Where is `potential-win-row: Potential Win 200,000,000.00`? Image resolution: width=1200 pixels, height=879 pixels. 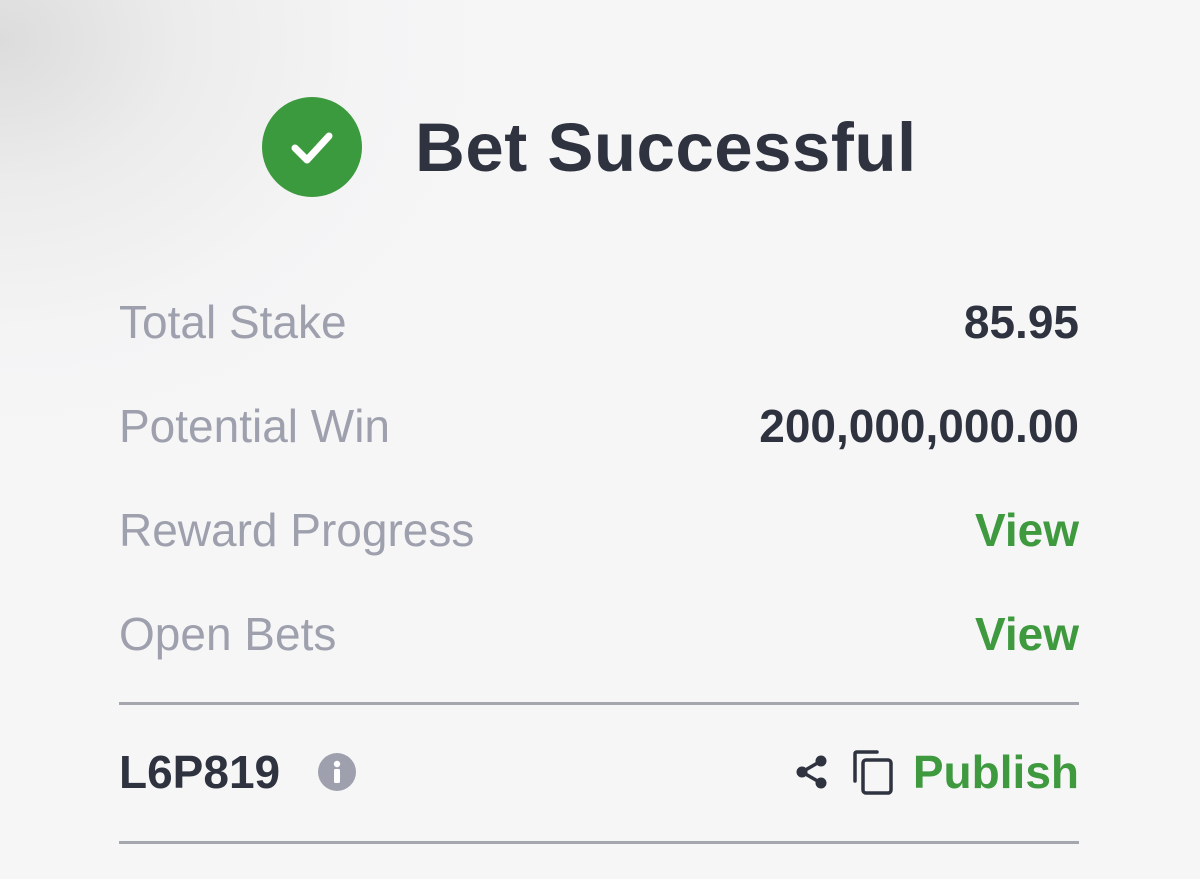 potential-win-row: Potential Win 200,000,000.00 is located at coordinates (599, 426).